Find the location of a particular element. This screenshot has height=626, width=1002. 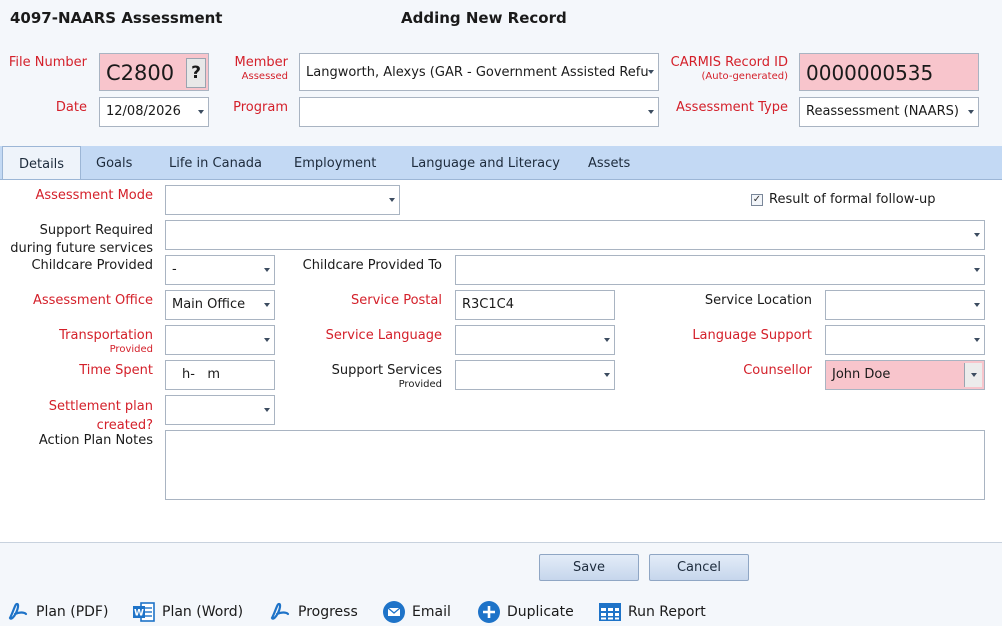

file-number-label: File Number is located at coordinates (47, 62).